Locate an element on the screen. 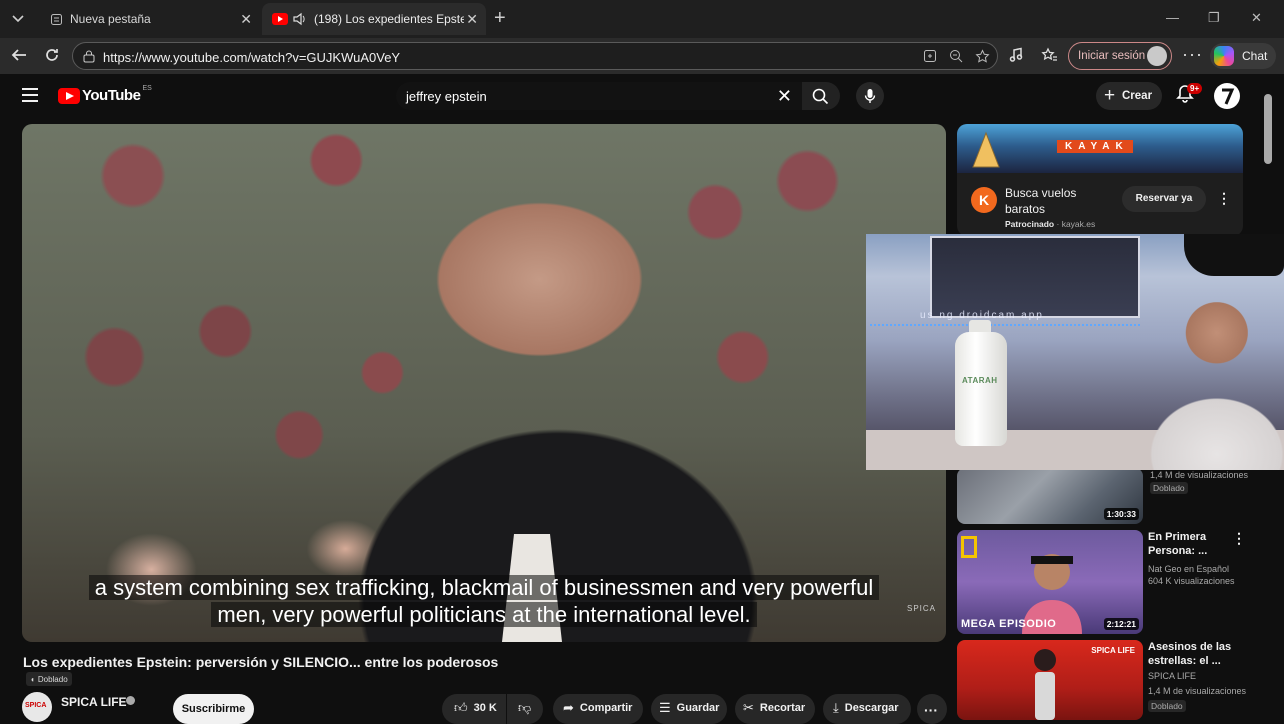 Image resolution: width=1284 pixels, height=724 pixels. app-available-icon is located at coordinates (930, 58).